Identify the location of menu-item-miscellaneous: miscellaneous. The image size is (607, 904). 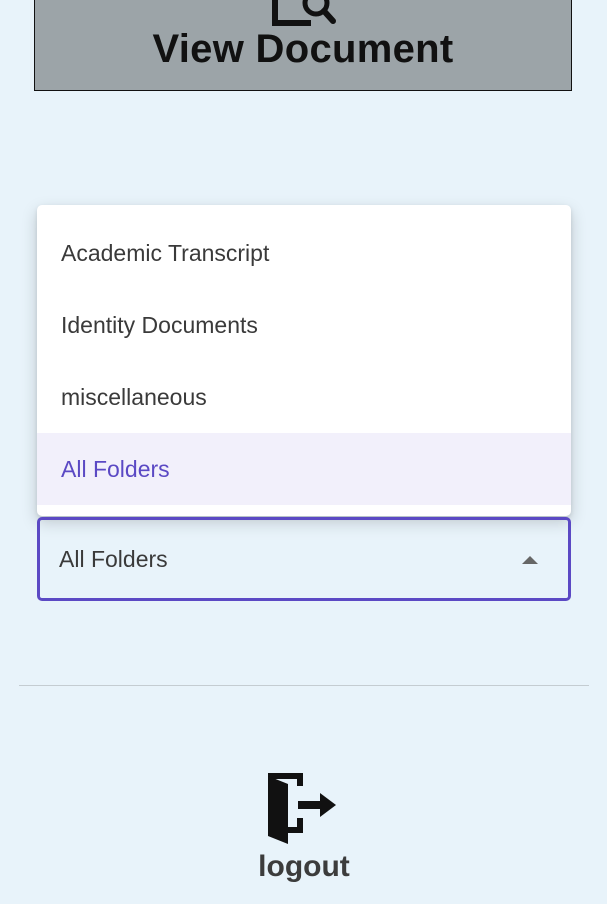
(304, 397).